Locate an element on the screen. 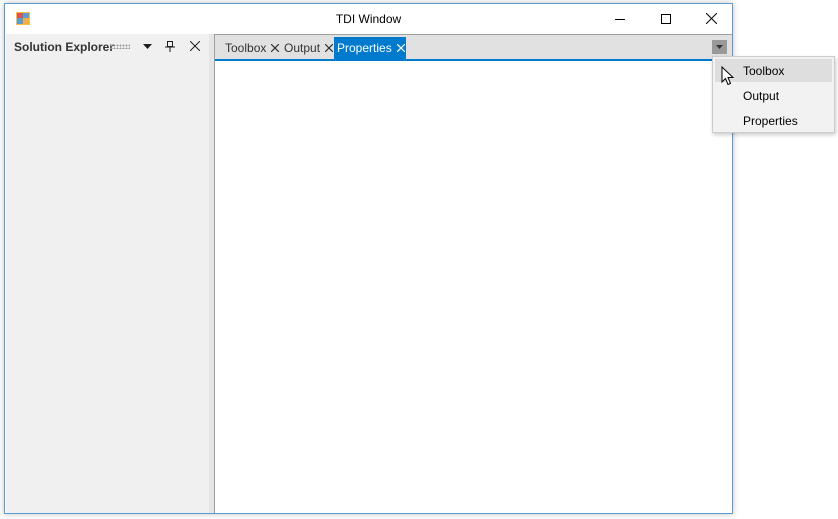 This screenshot has height=519, width=838. maximize-icon is located at coordinates (666, 18).